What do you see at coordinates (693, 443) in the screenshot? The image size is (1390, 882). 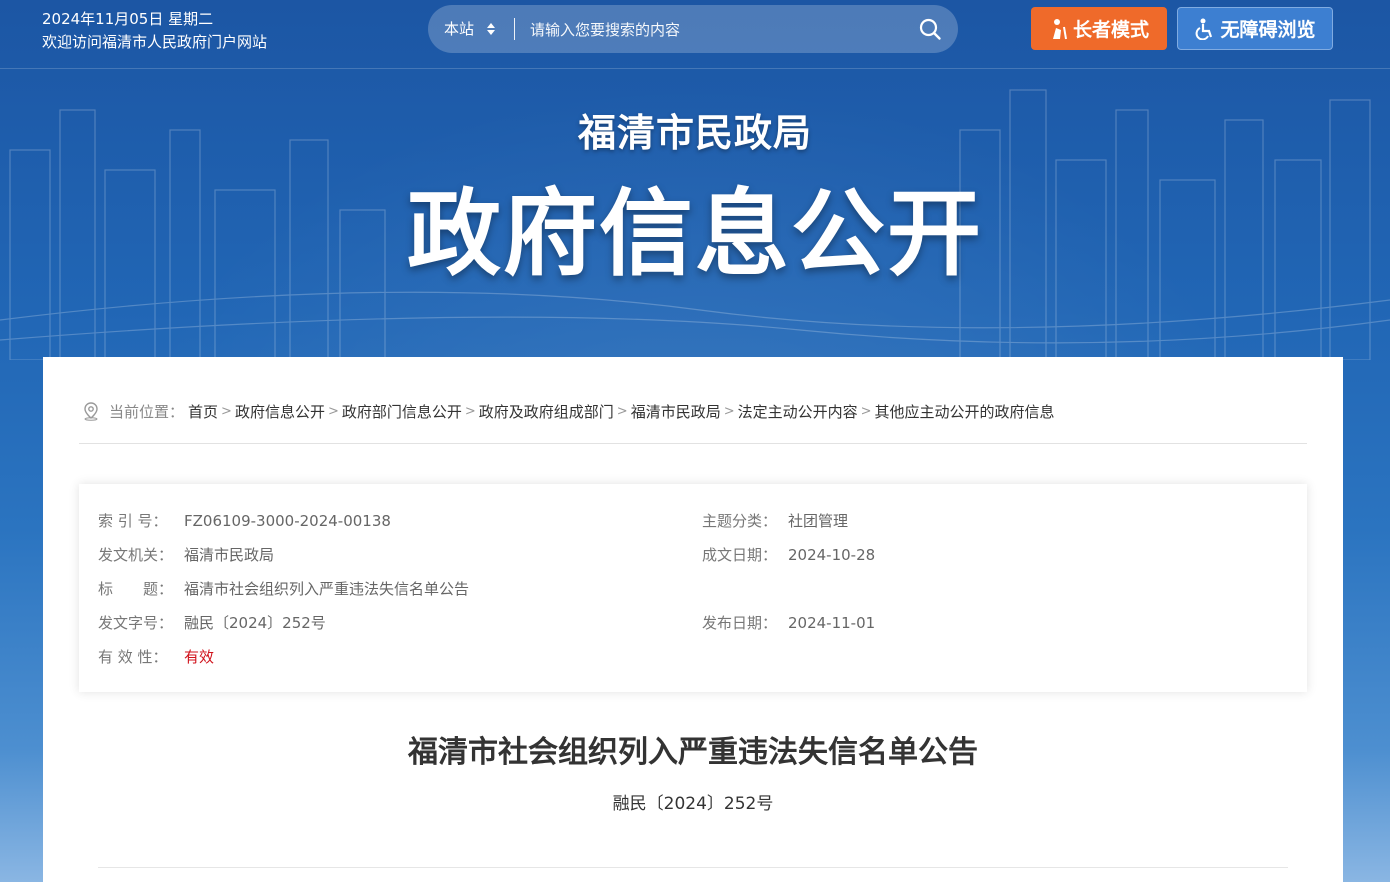 I see `breadcrumb-divider` at bounding box center [693, 443].